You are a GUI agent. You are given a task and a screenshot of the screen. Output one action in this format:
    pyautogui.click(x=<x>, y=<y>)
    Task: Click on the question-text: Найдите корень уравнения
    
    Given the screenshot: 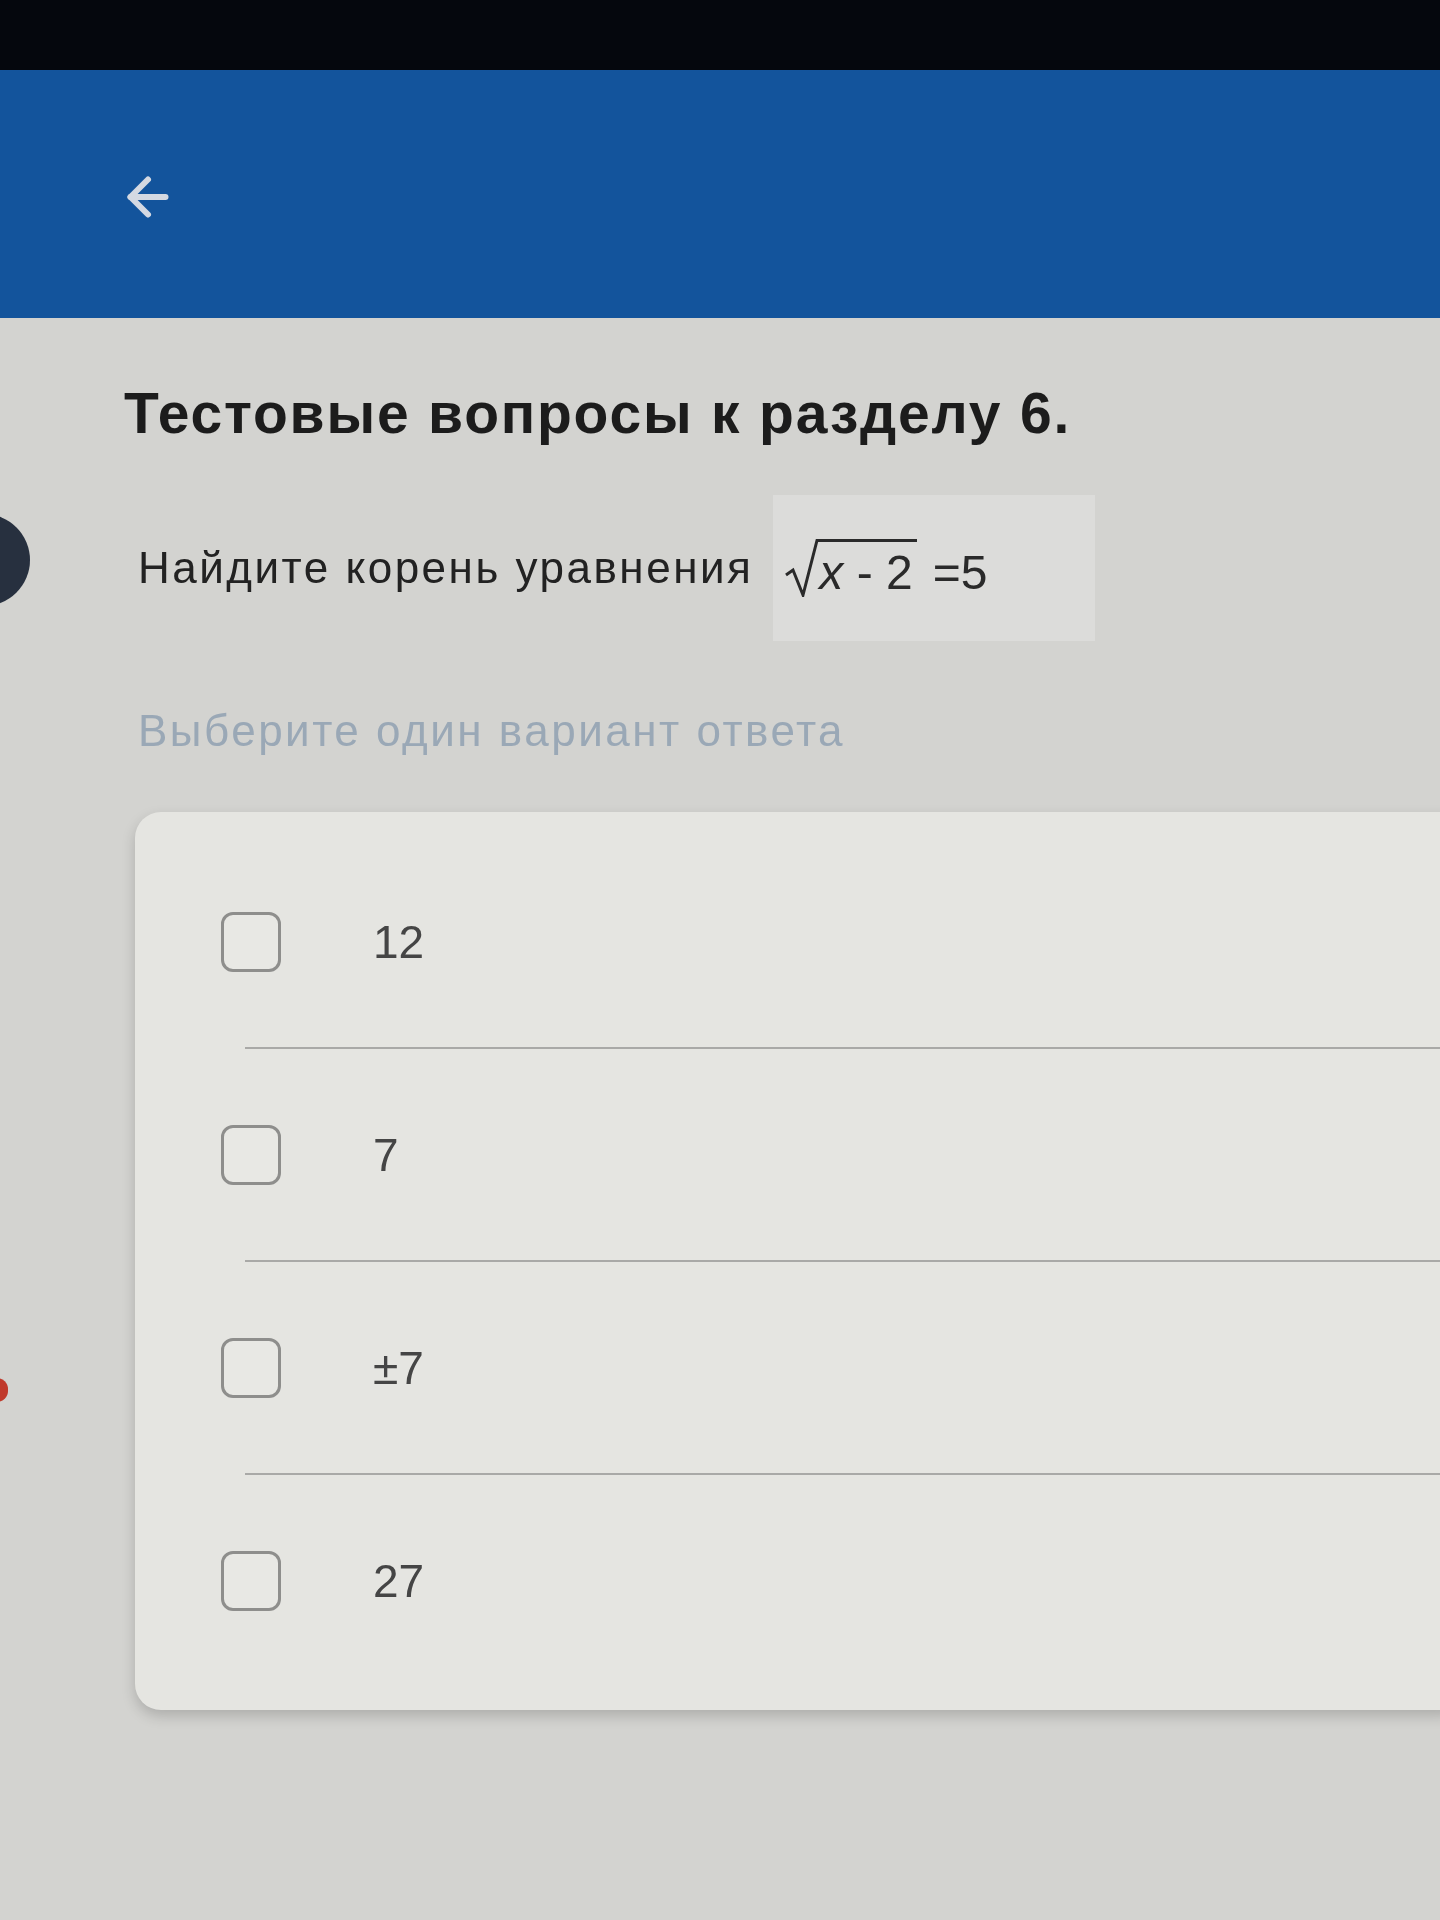 What is the action you would take?
    pyautogui.click(x=446, y=568)
    